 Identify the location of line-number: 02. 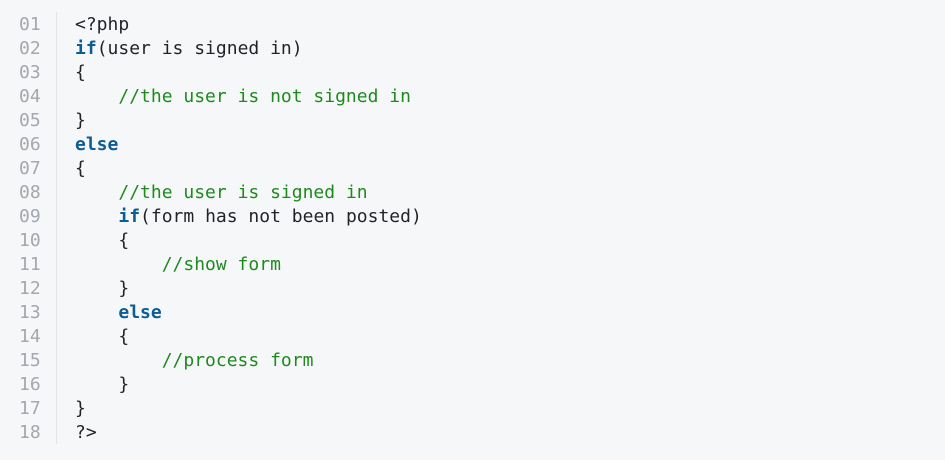
(30, 48).